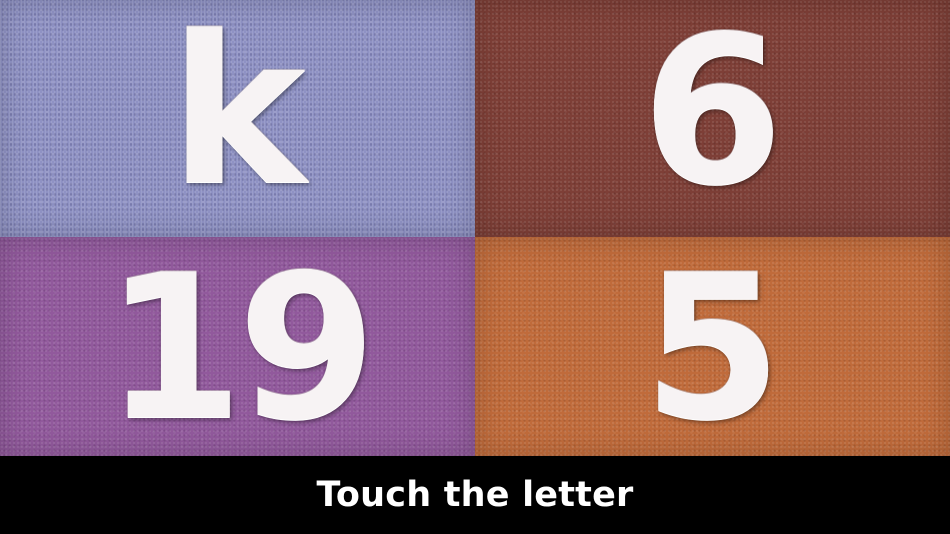 The image size is (950, 534). I want to click on tile-glyph: 19, so click(240, 346).